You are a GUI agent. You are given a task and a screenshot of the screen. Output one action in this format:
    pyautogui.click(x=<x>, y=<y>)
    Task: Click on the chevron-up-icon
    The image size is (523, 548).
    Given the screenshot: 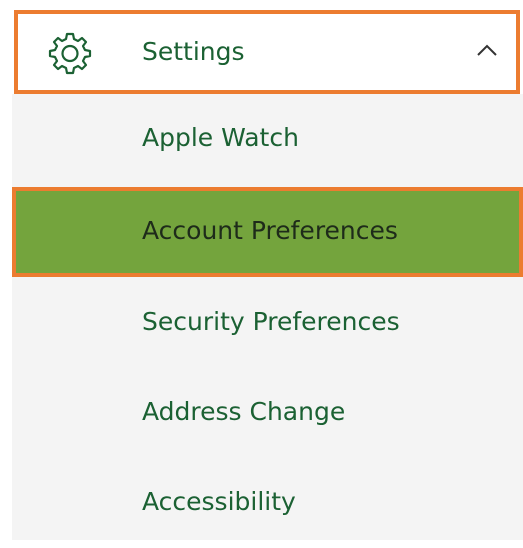 What is the action you would take?
    pyautogui.click(x=487, y=50)
    